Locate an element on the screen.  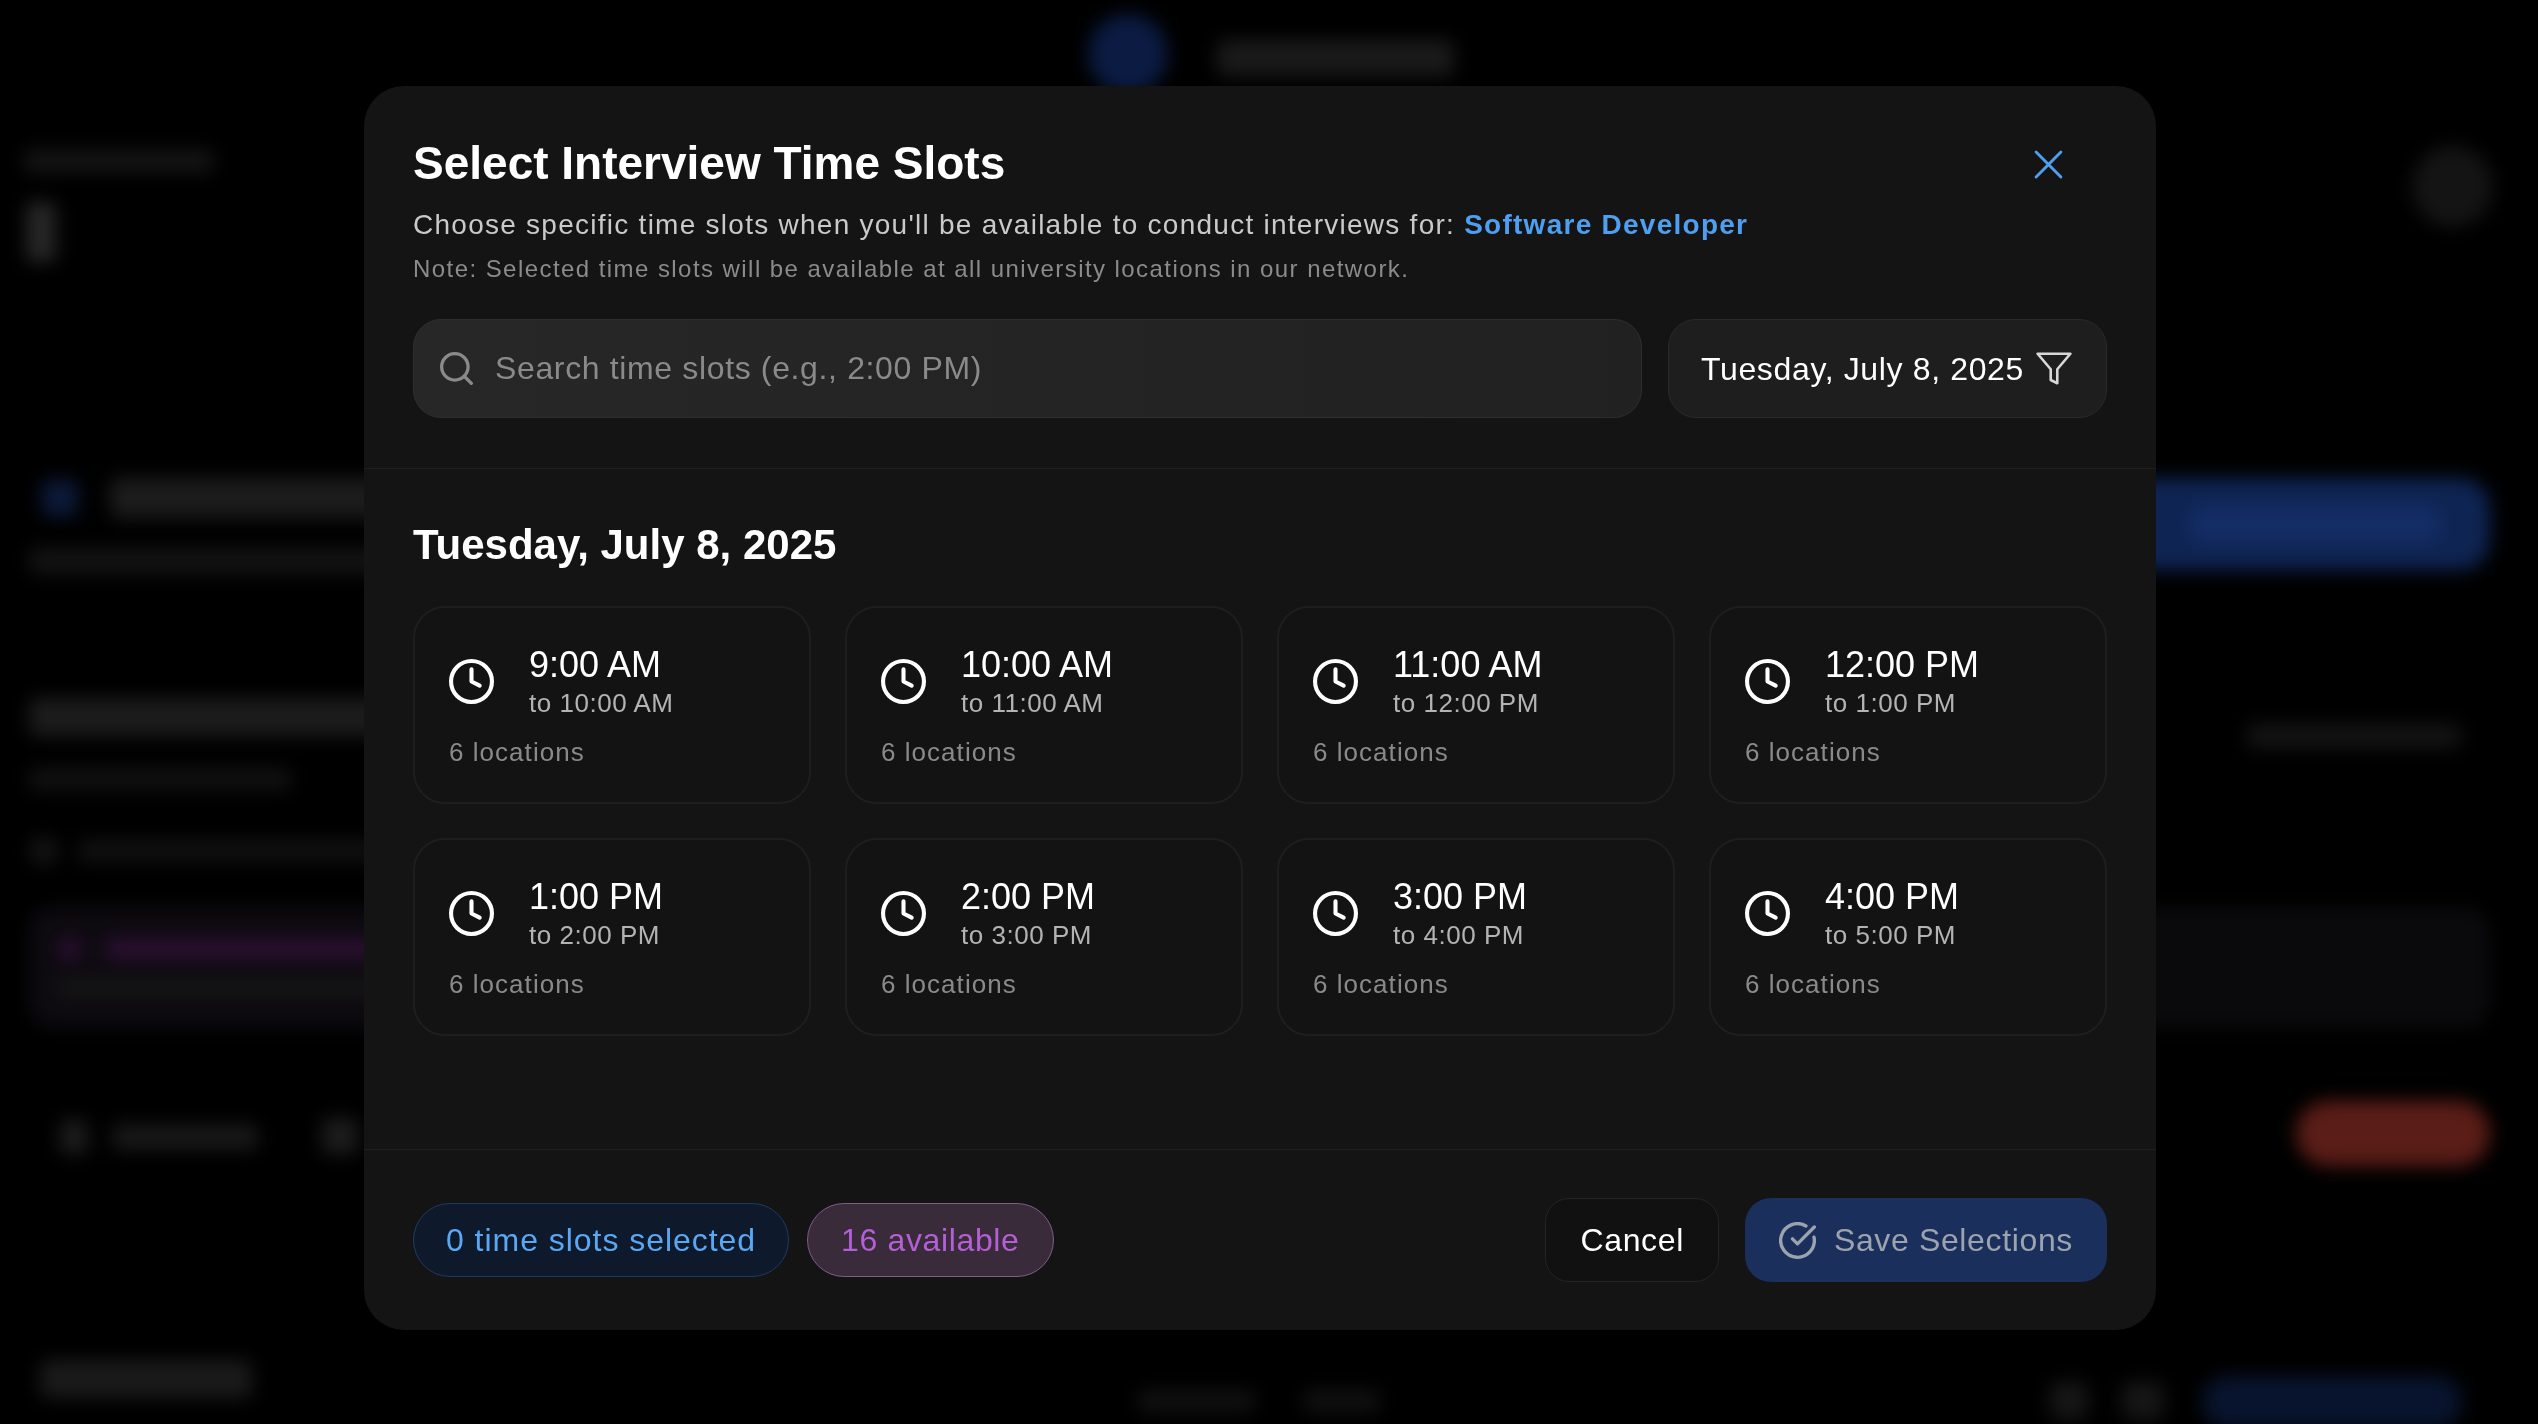
slot-end-time: to 1:00 PM is located at coordinates (1891, 703).